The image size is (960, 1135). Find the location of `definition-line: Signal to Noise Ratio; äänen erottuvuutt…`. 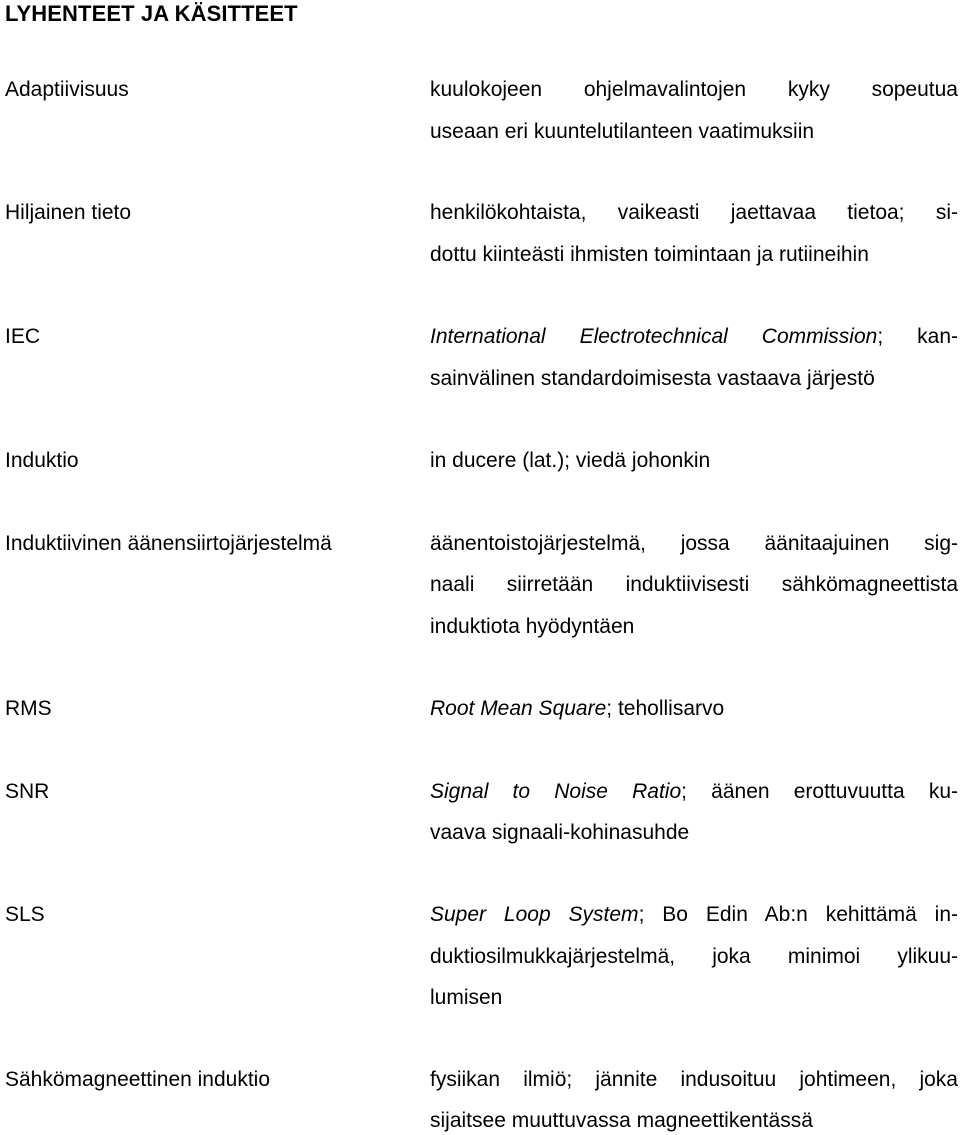

definition-line: Signal to Noise Ratio; äänen erottuvuutt… is located at coordinates (694, 791).